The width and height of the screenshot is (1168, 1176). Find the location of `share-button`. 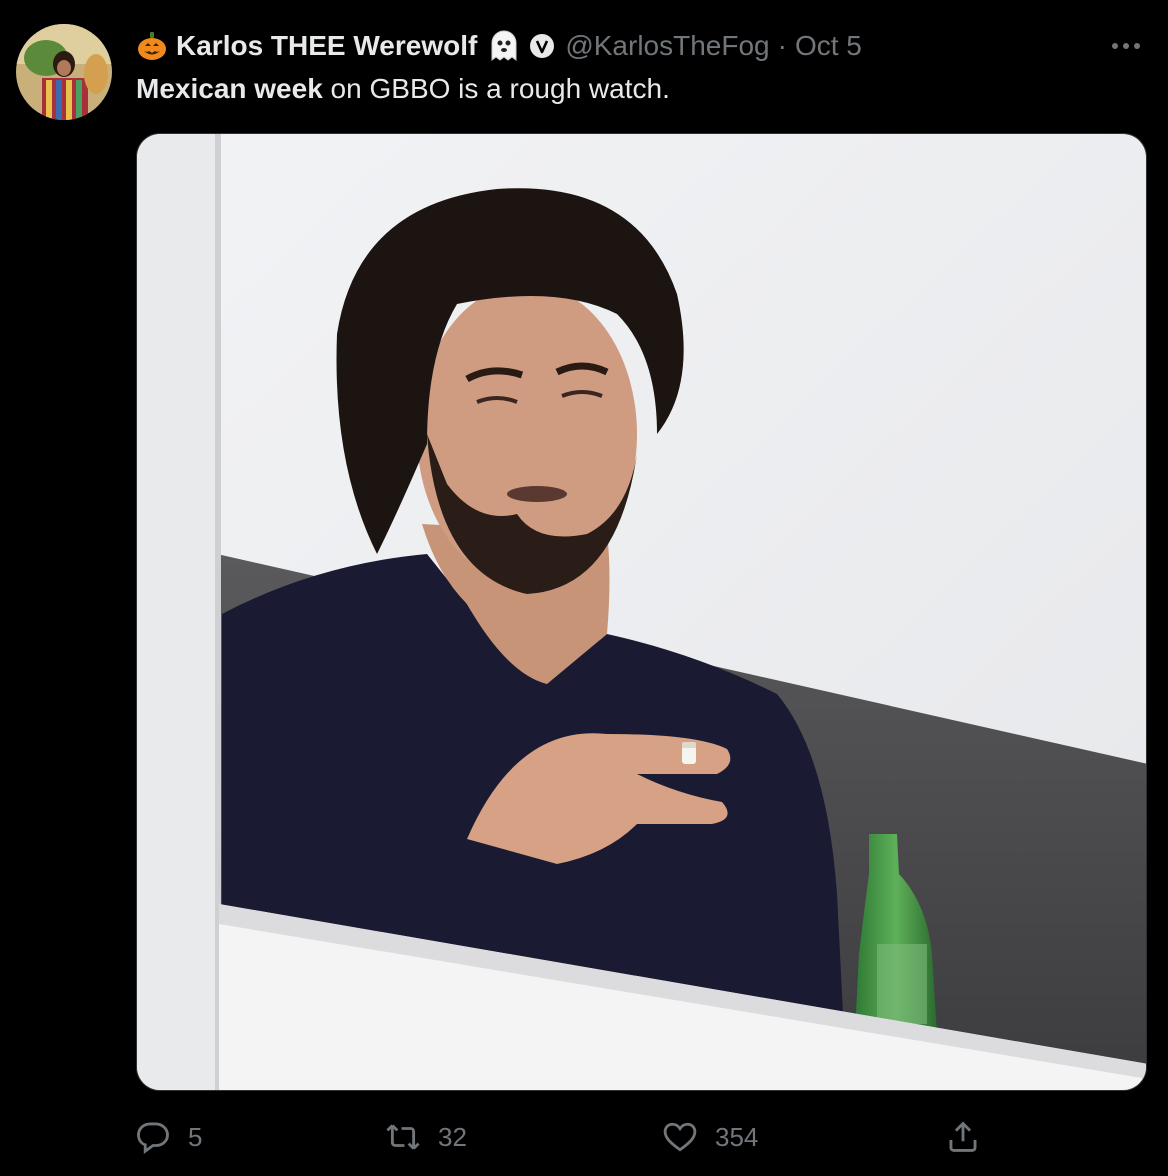

share-button is located at coordinates (963, 1137).